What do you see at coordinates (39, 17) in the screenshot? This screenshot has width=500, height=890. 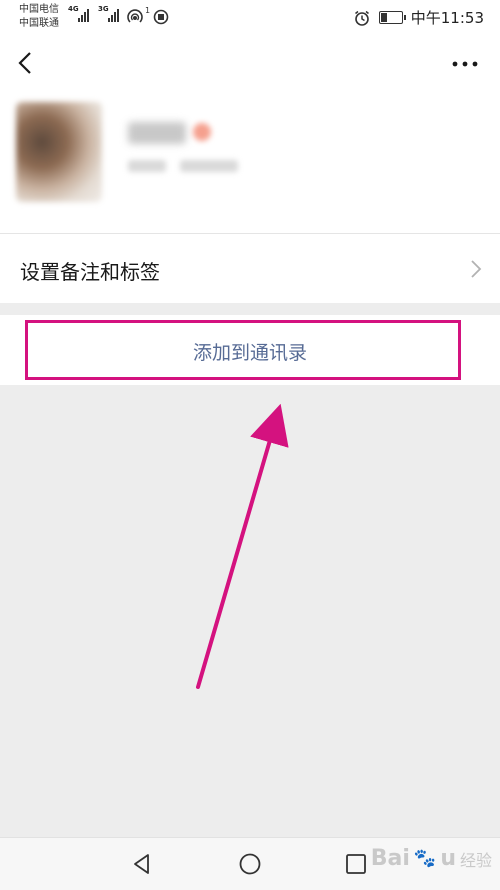 I see `carrier-names: 中国电信 中国联通` at bounding box center [39, 17].